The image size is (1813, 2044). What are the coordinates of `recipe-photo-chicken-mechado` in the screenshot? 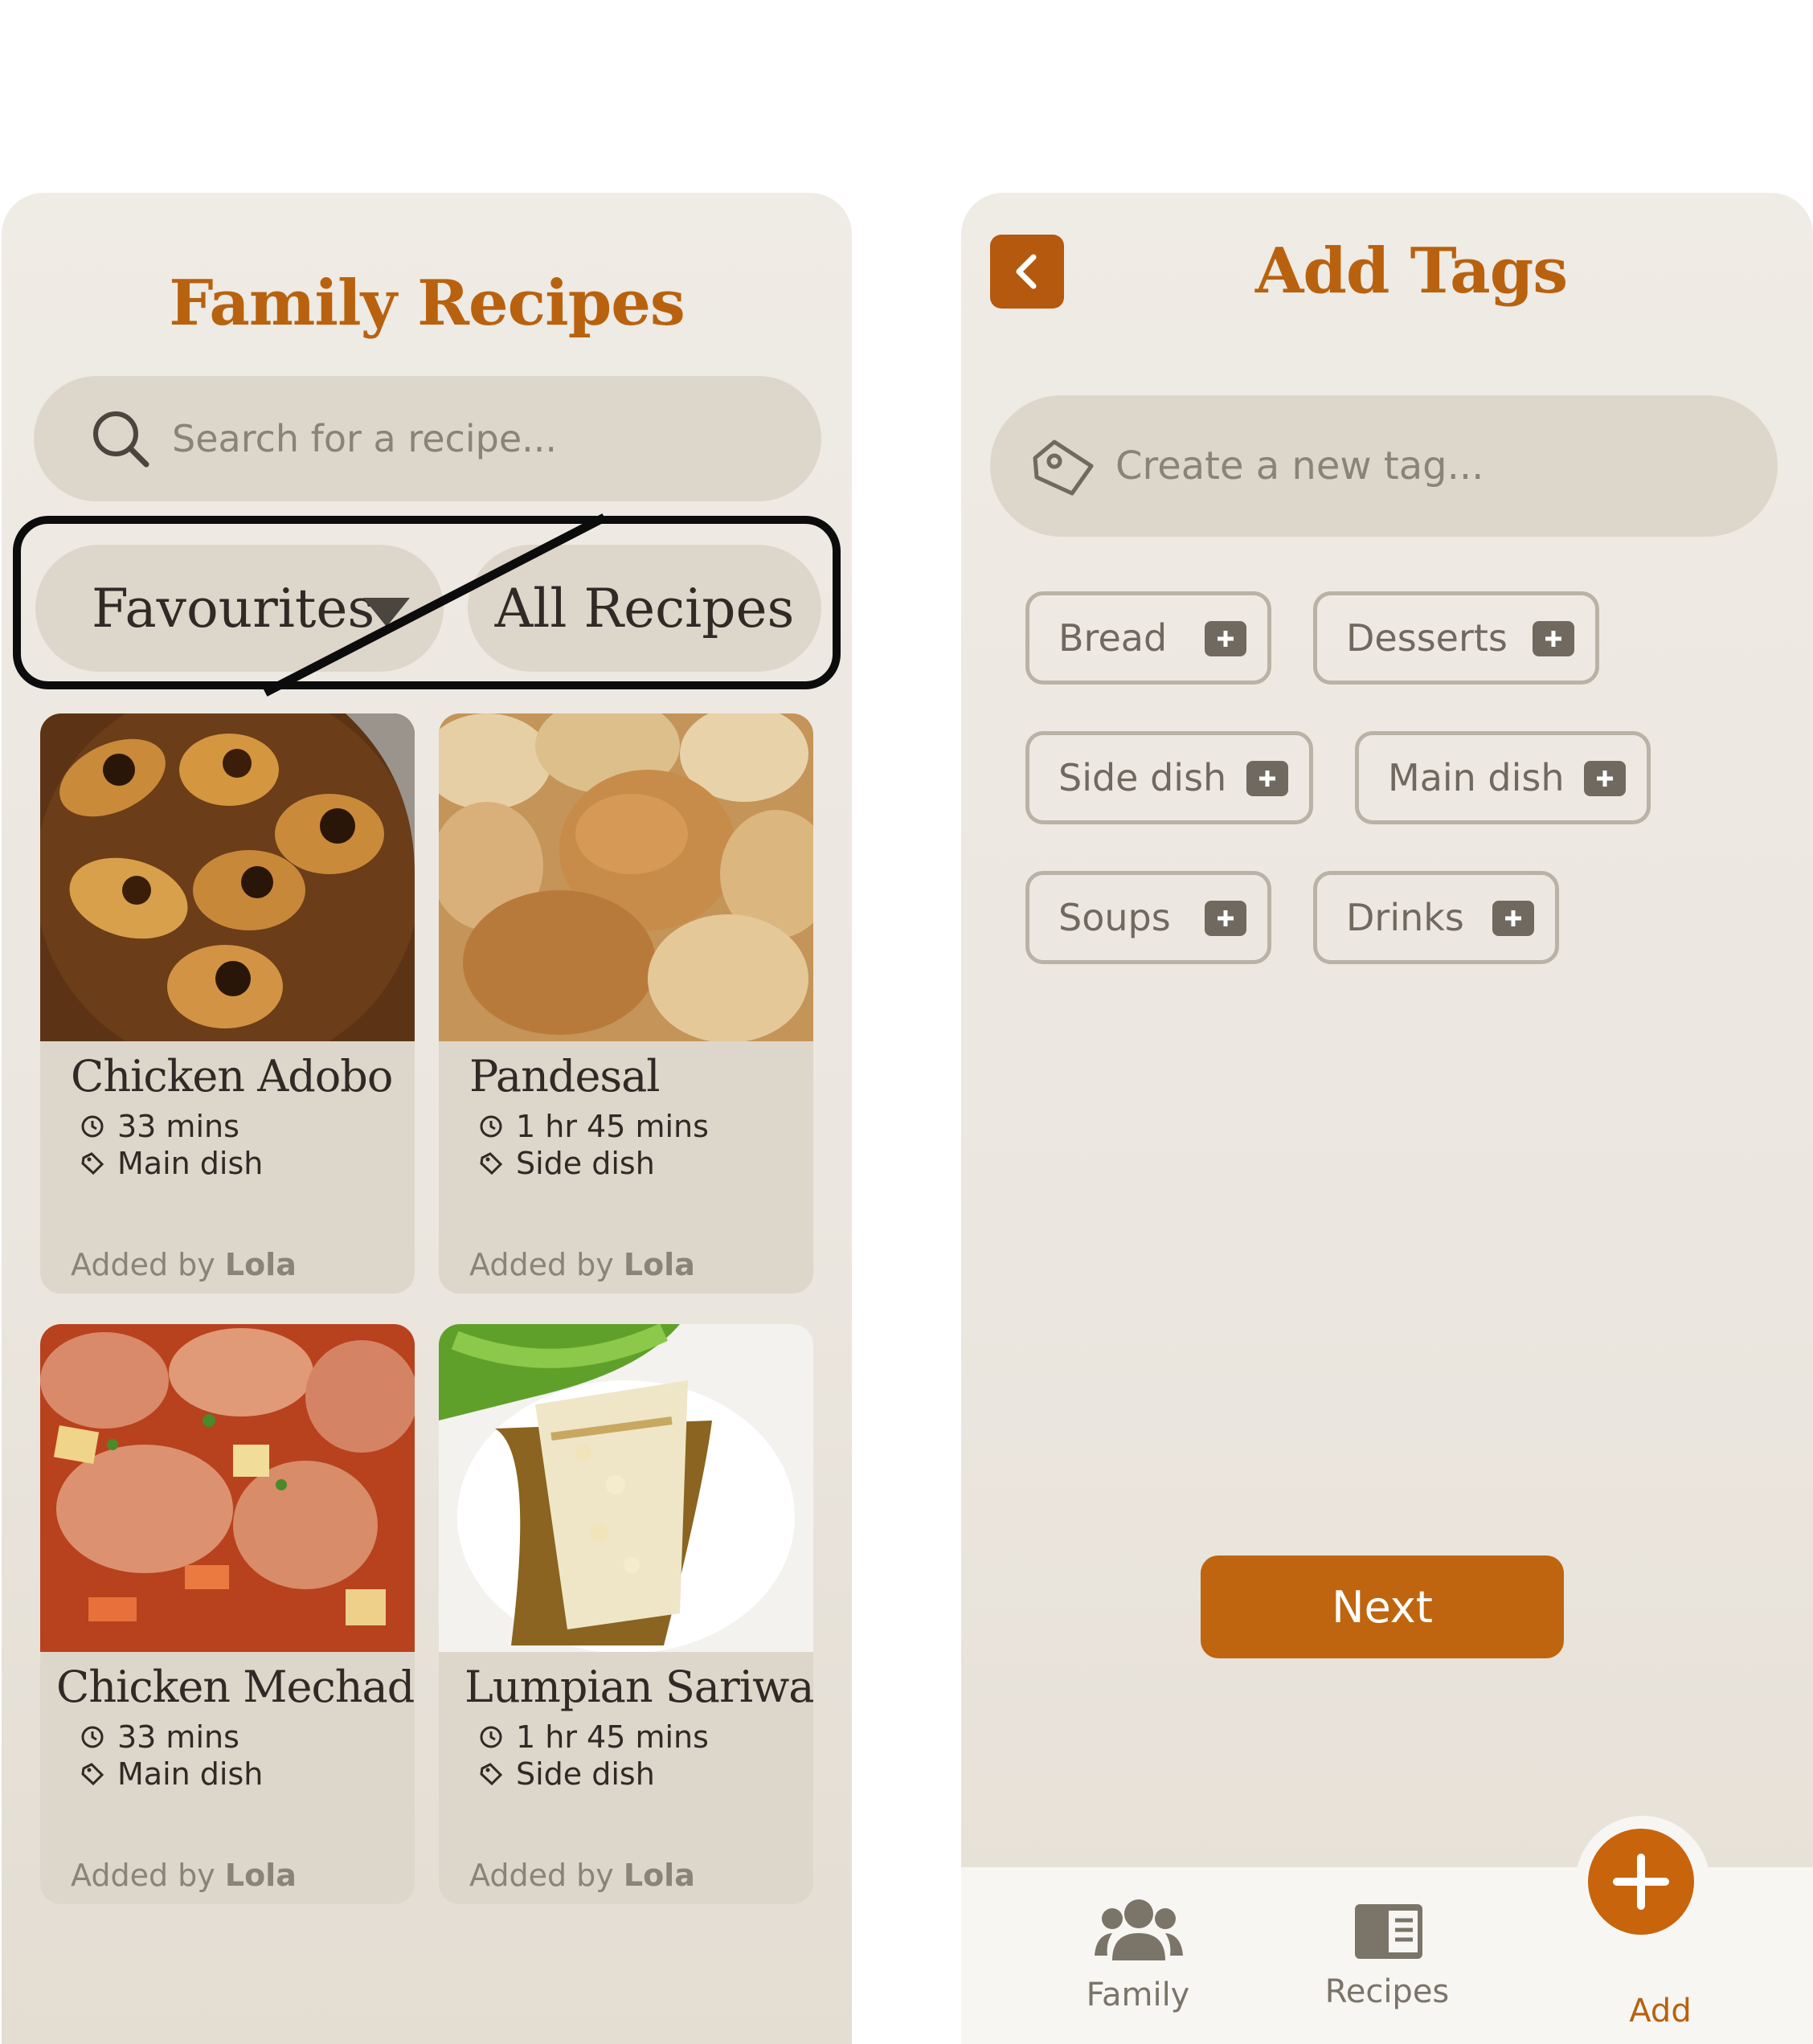 It's located at (228, 1488).